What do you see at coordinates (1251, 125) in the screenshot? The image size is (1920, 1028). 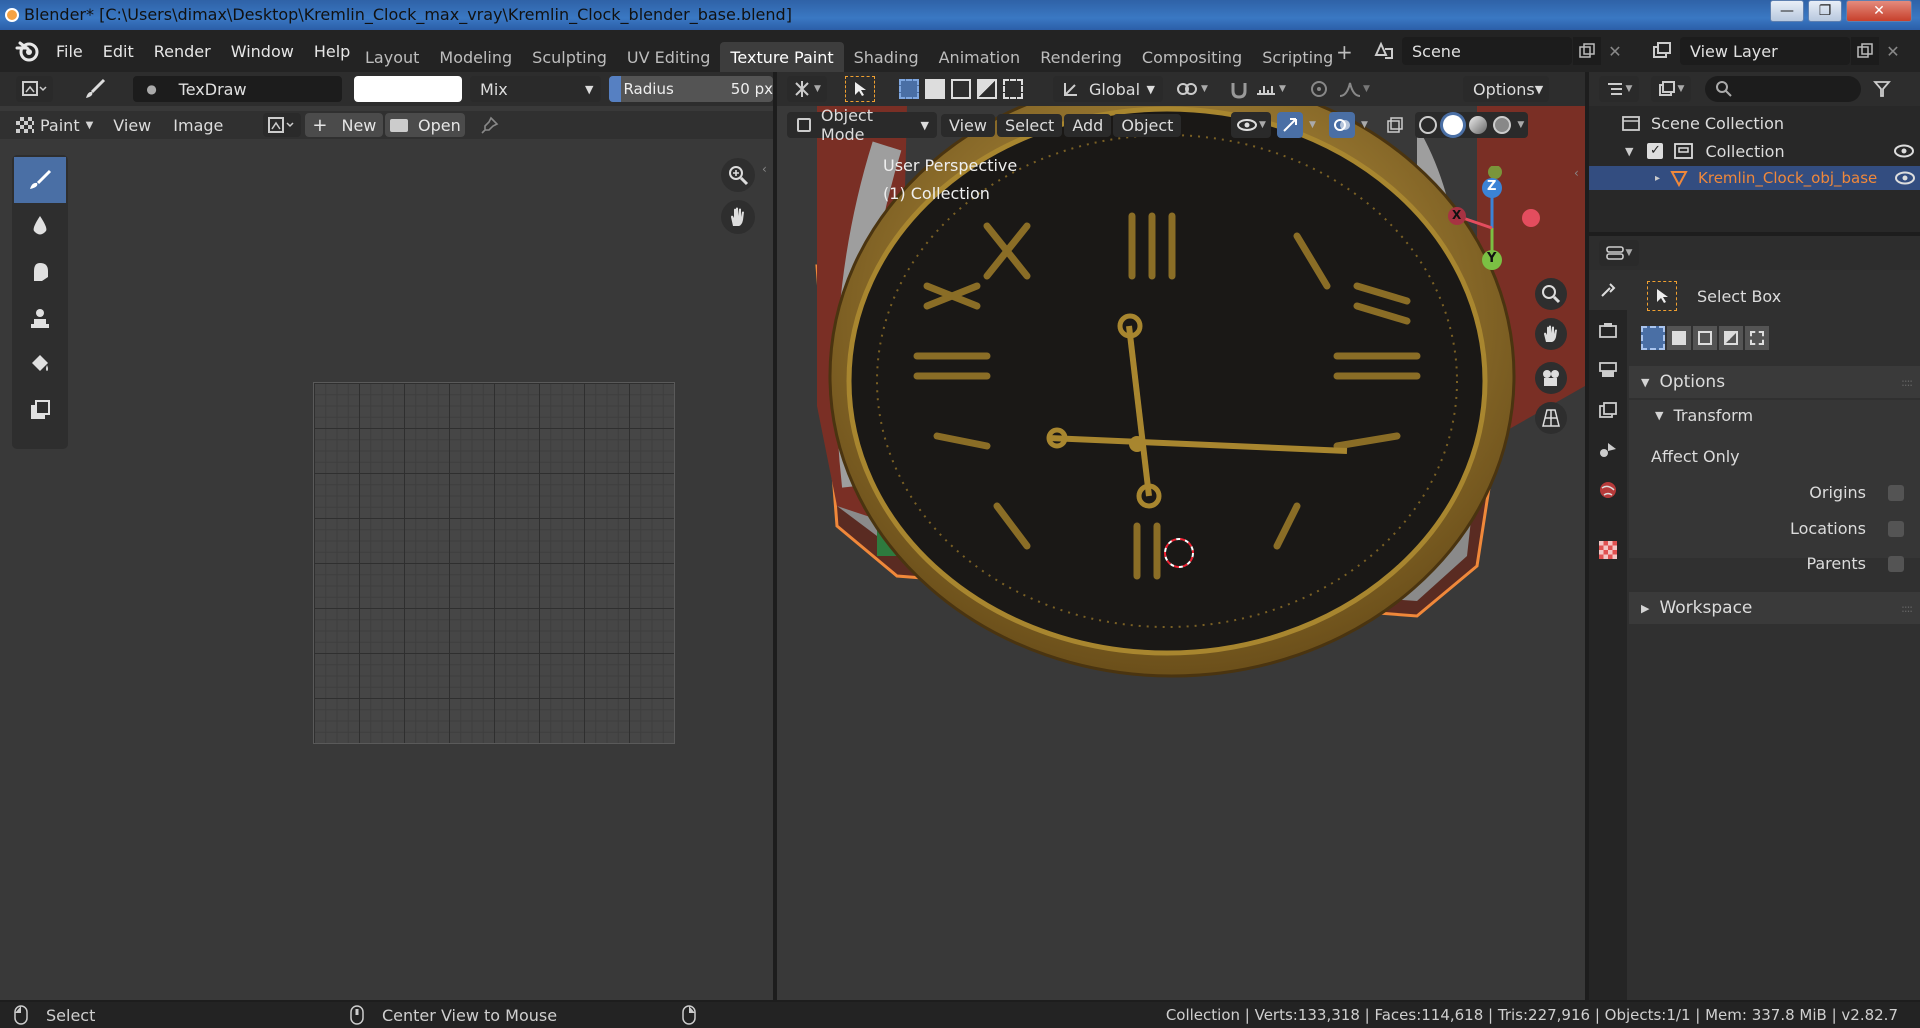 I see `visibility-icon: ▼` at bounding box center [1251, 125].